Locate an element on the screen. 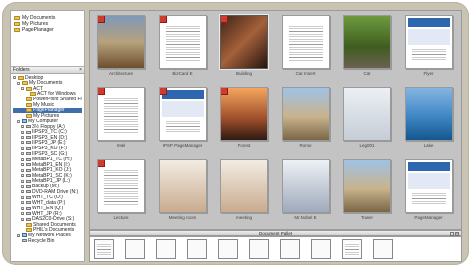  thumbnail-item: Forest is located at coordinates (244, 122).